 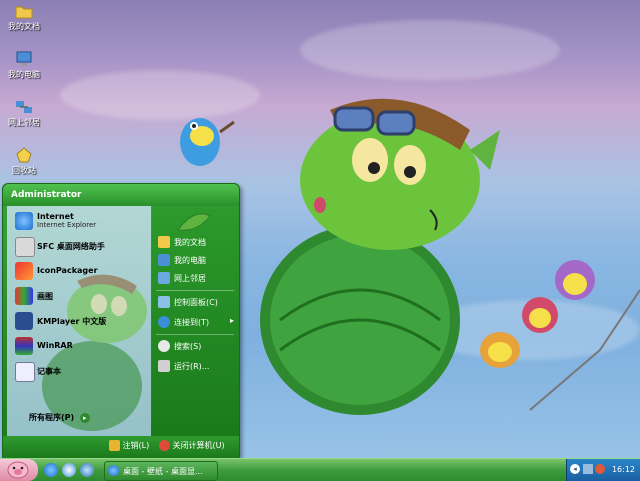 I want to click on tray-app-icon, so click(x=600, y=469).